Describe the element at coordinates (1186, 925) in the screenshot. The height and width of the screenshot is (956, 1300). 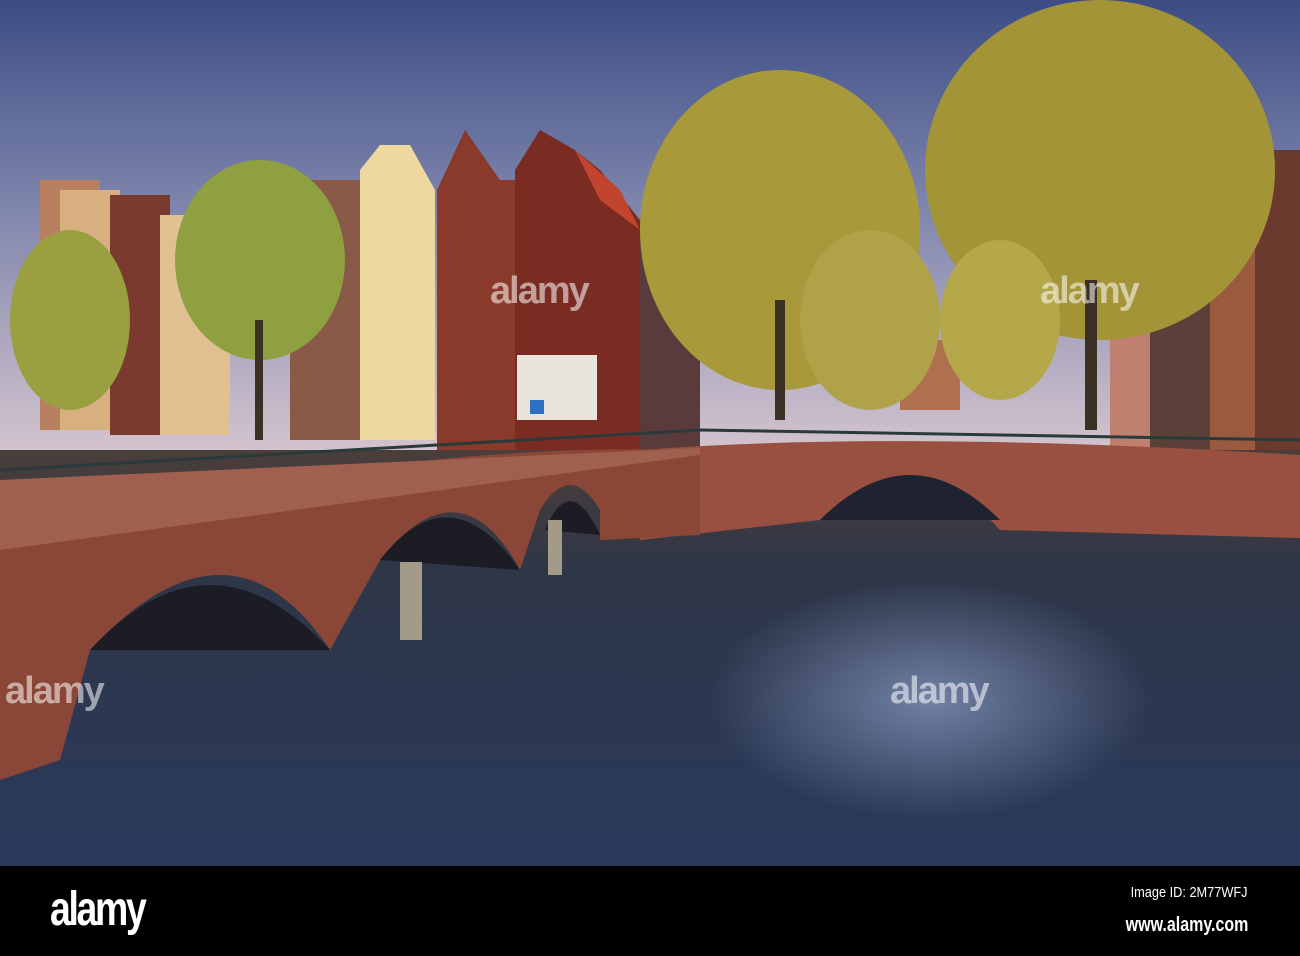
I see `site-url: www.alamy.com` at that location.